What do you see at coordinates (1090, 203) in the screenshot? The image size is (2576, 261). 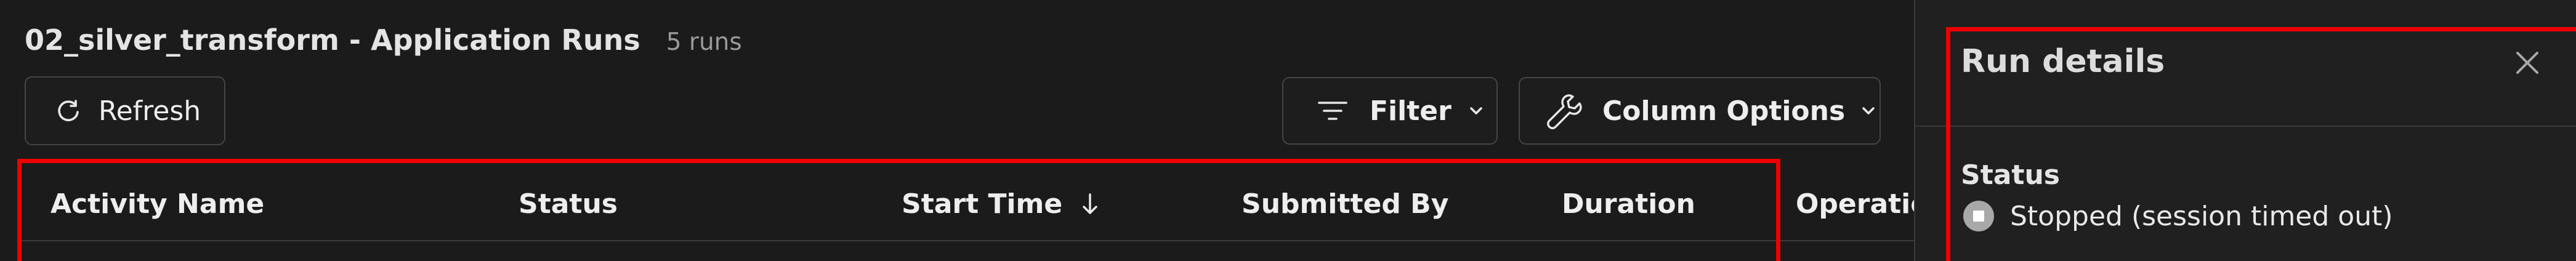 I see `arrow-down-icon` at bounding box center [1090, 203].